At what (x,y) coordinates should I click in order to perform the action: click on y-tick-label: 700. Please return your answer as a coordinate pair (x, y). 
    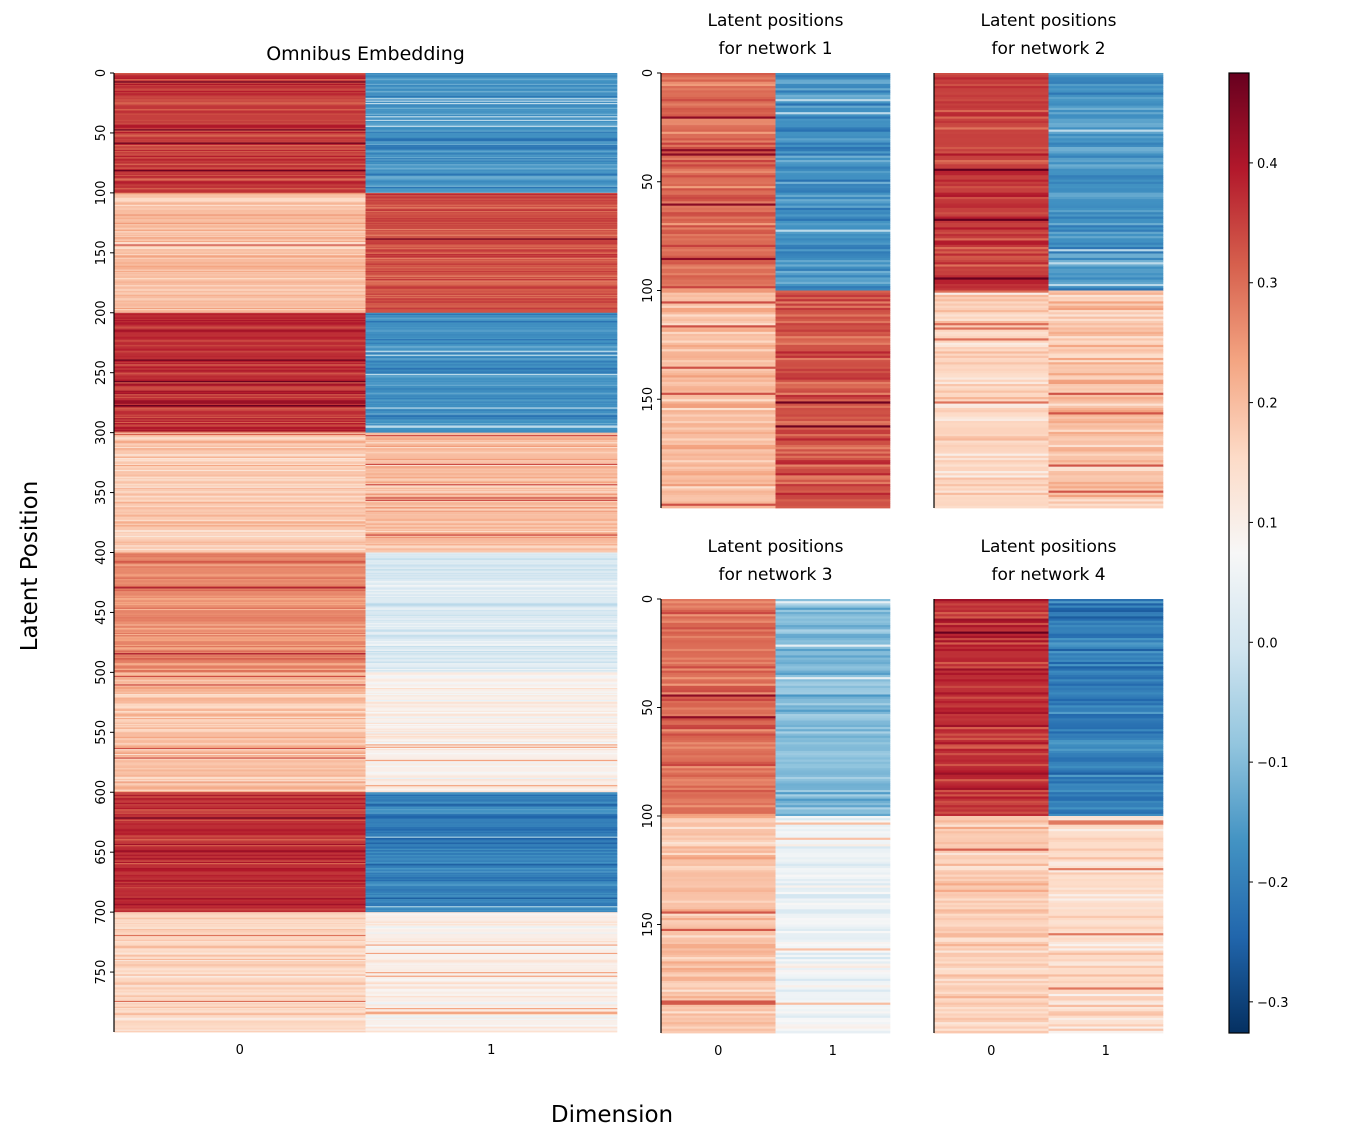
    Looking at the image, I should click on (101, 912).